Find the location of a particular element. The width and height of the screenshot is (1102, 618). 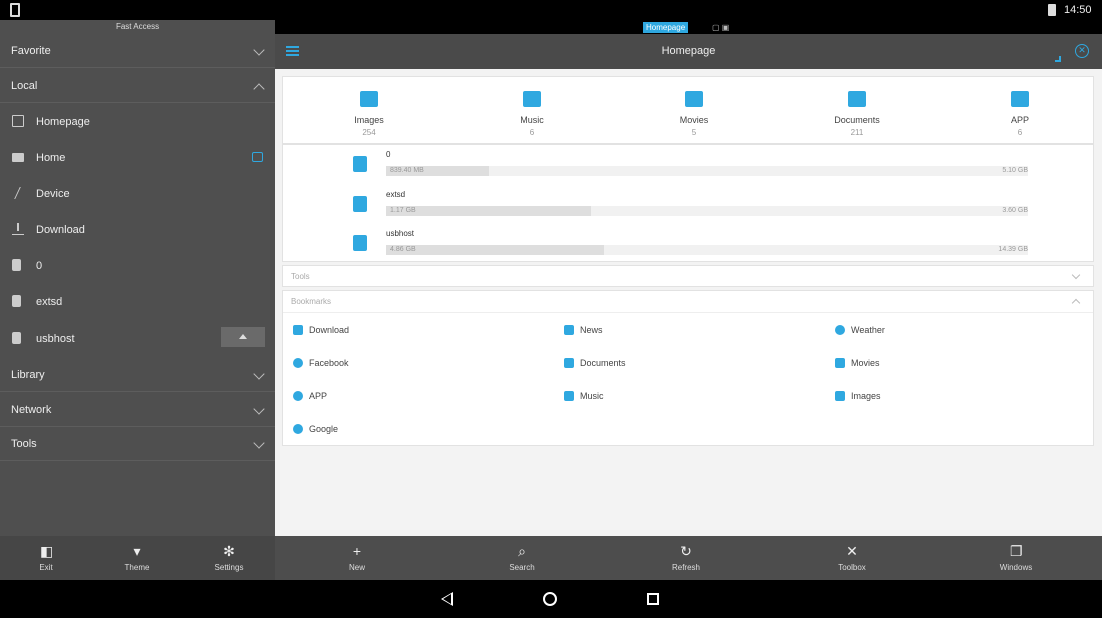

storage-item-extsd: extsd 1.17 GB 3.60 GB is located at coordinates (693, 206).